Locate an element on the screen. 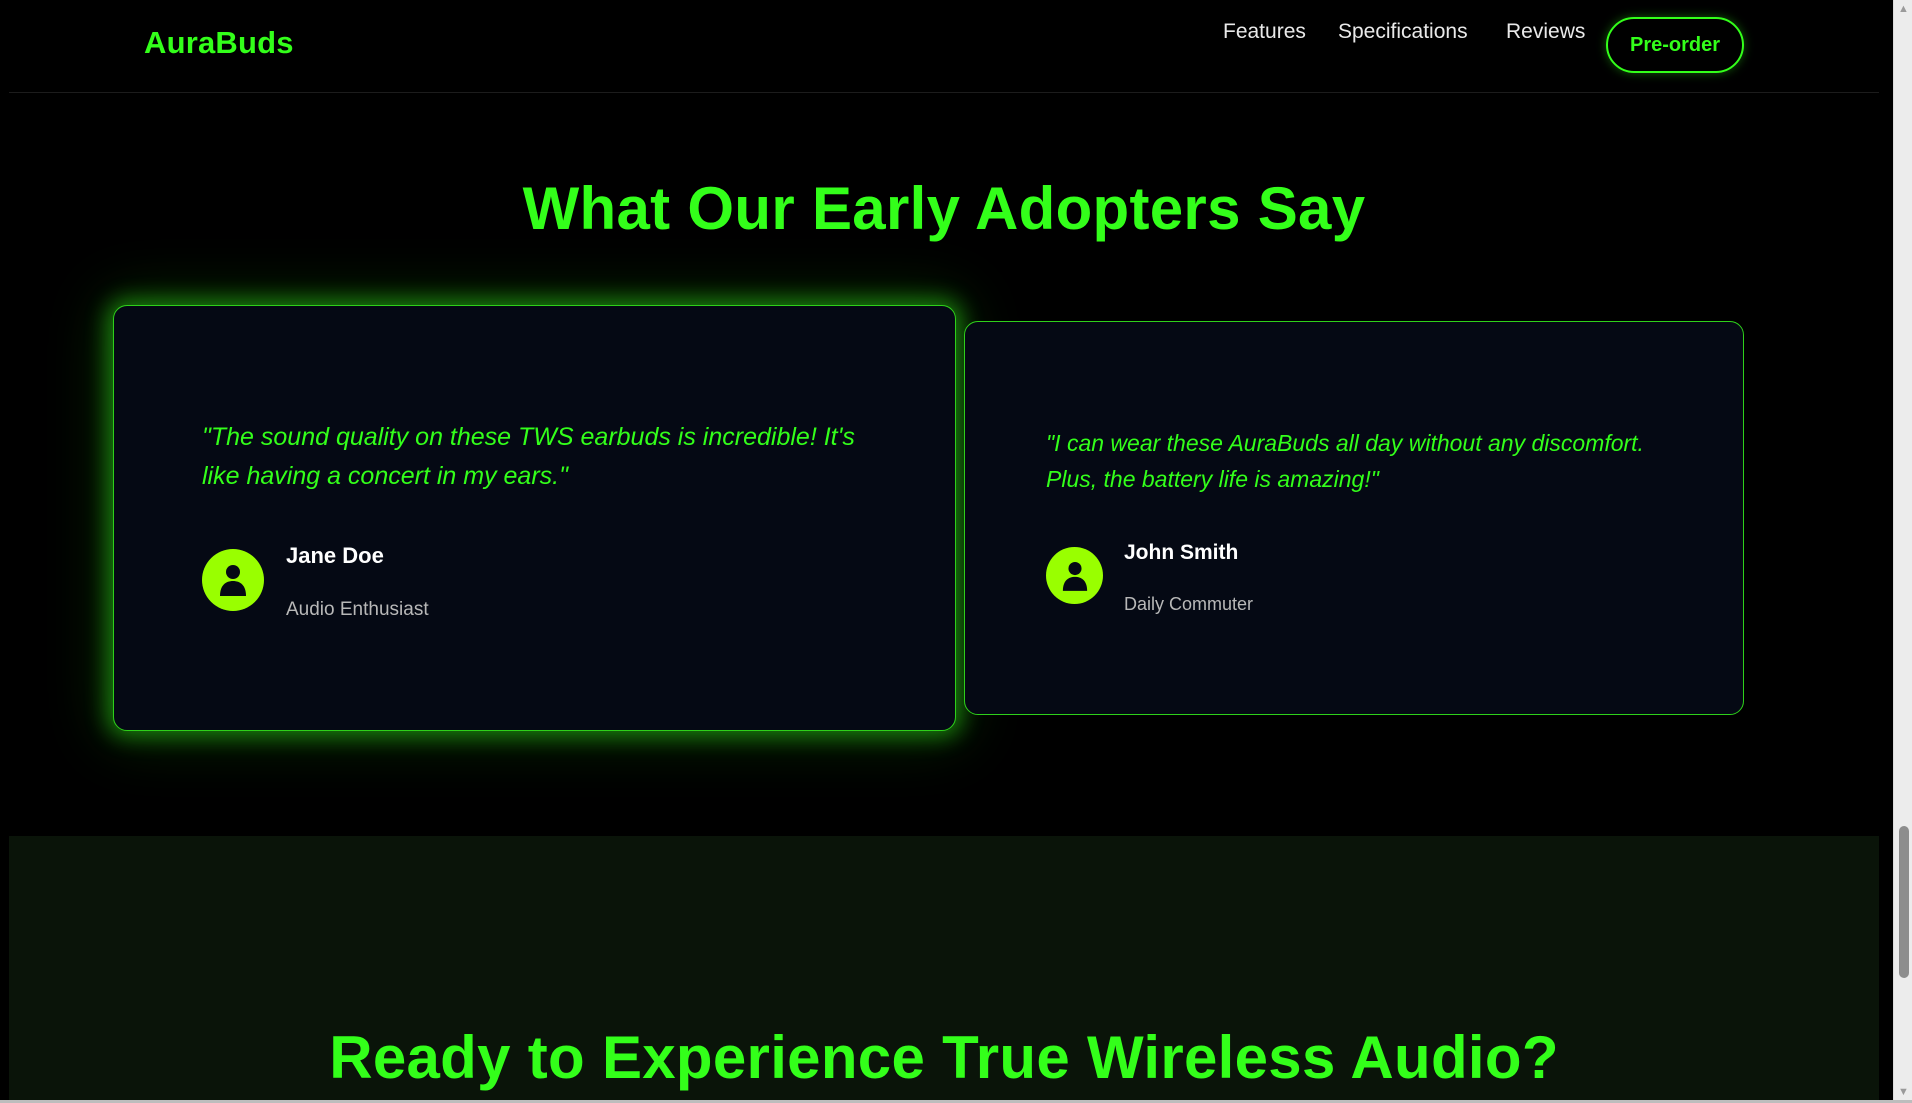 The image size is (1912, 1103). nav-link-reviews: Reviews is located at coordinates (1545, 32).